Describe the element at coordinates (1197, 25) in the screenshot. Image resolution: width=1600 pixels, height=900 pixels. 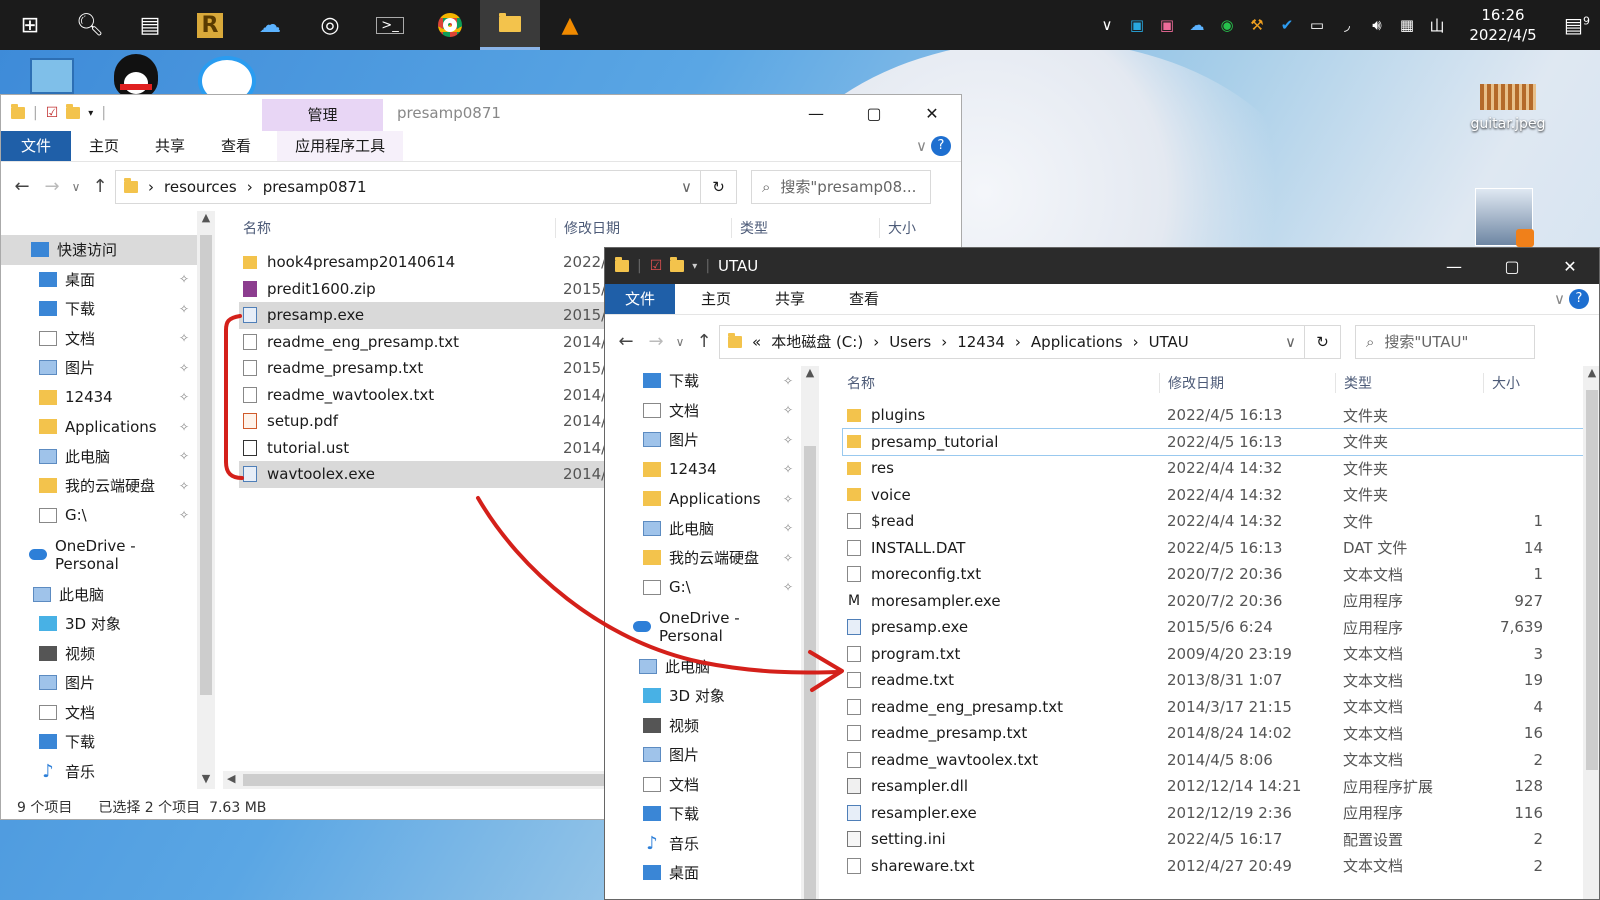
I see `cloud-tray-icon: ☁` at that location.